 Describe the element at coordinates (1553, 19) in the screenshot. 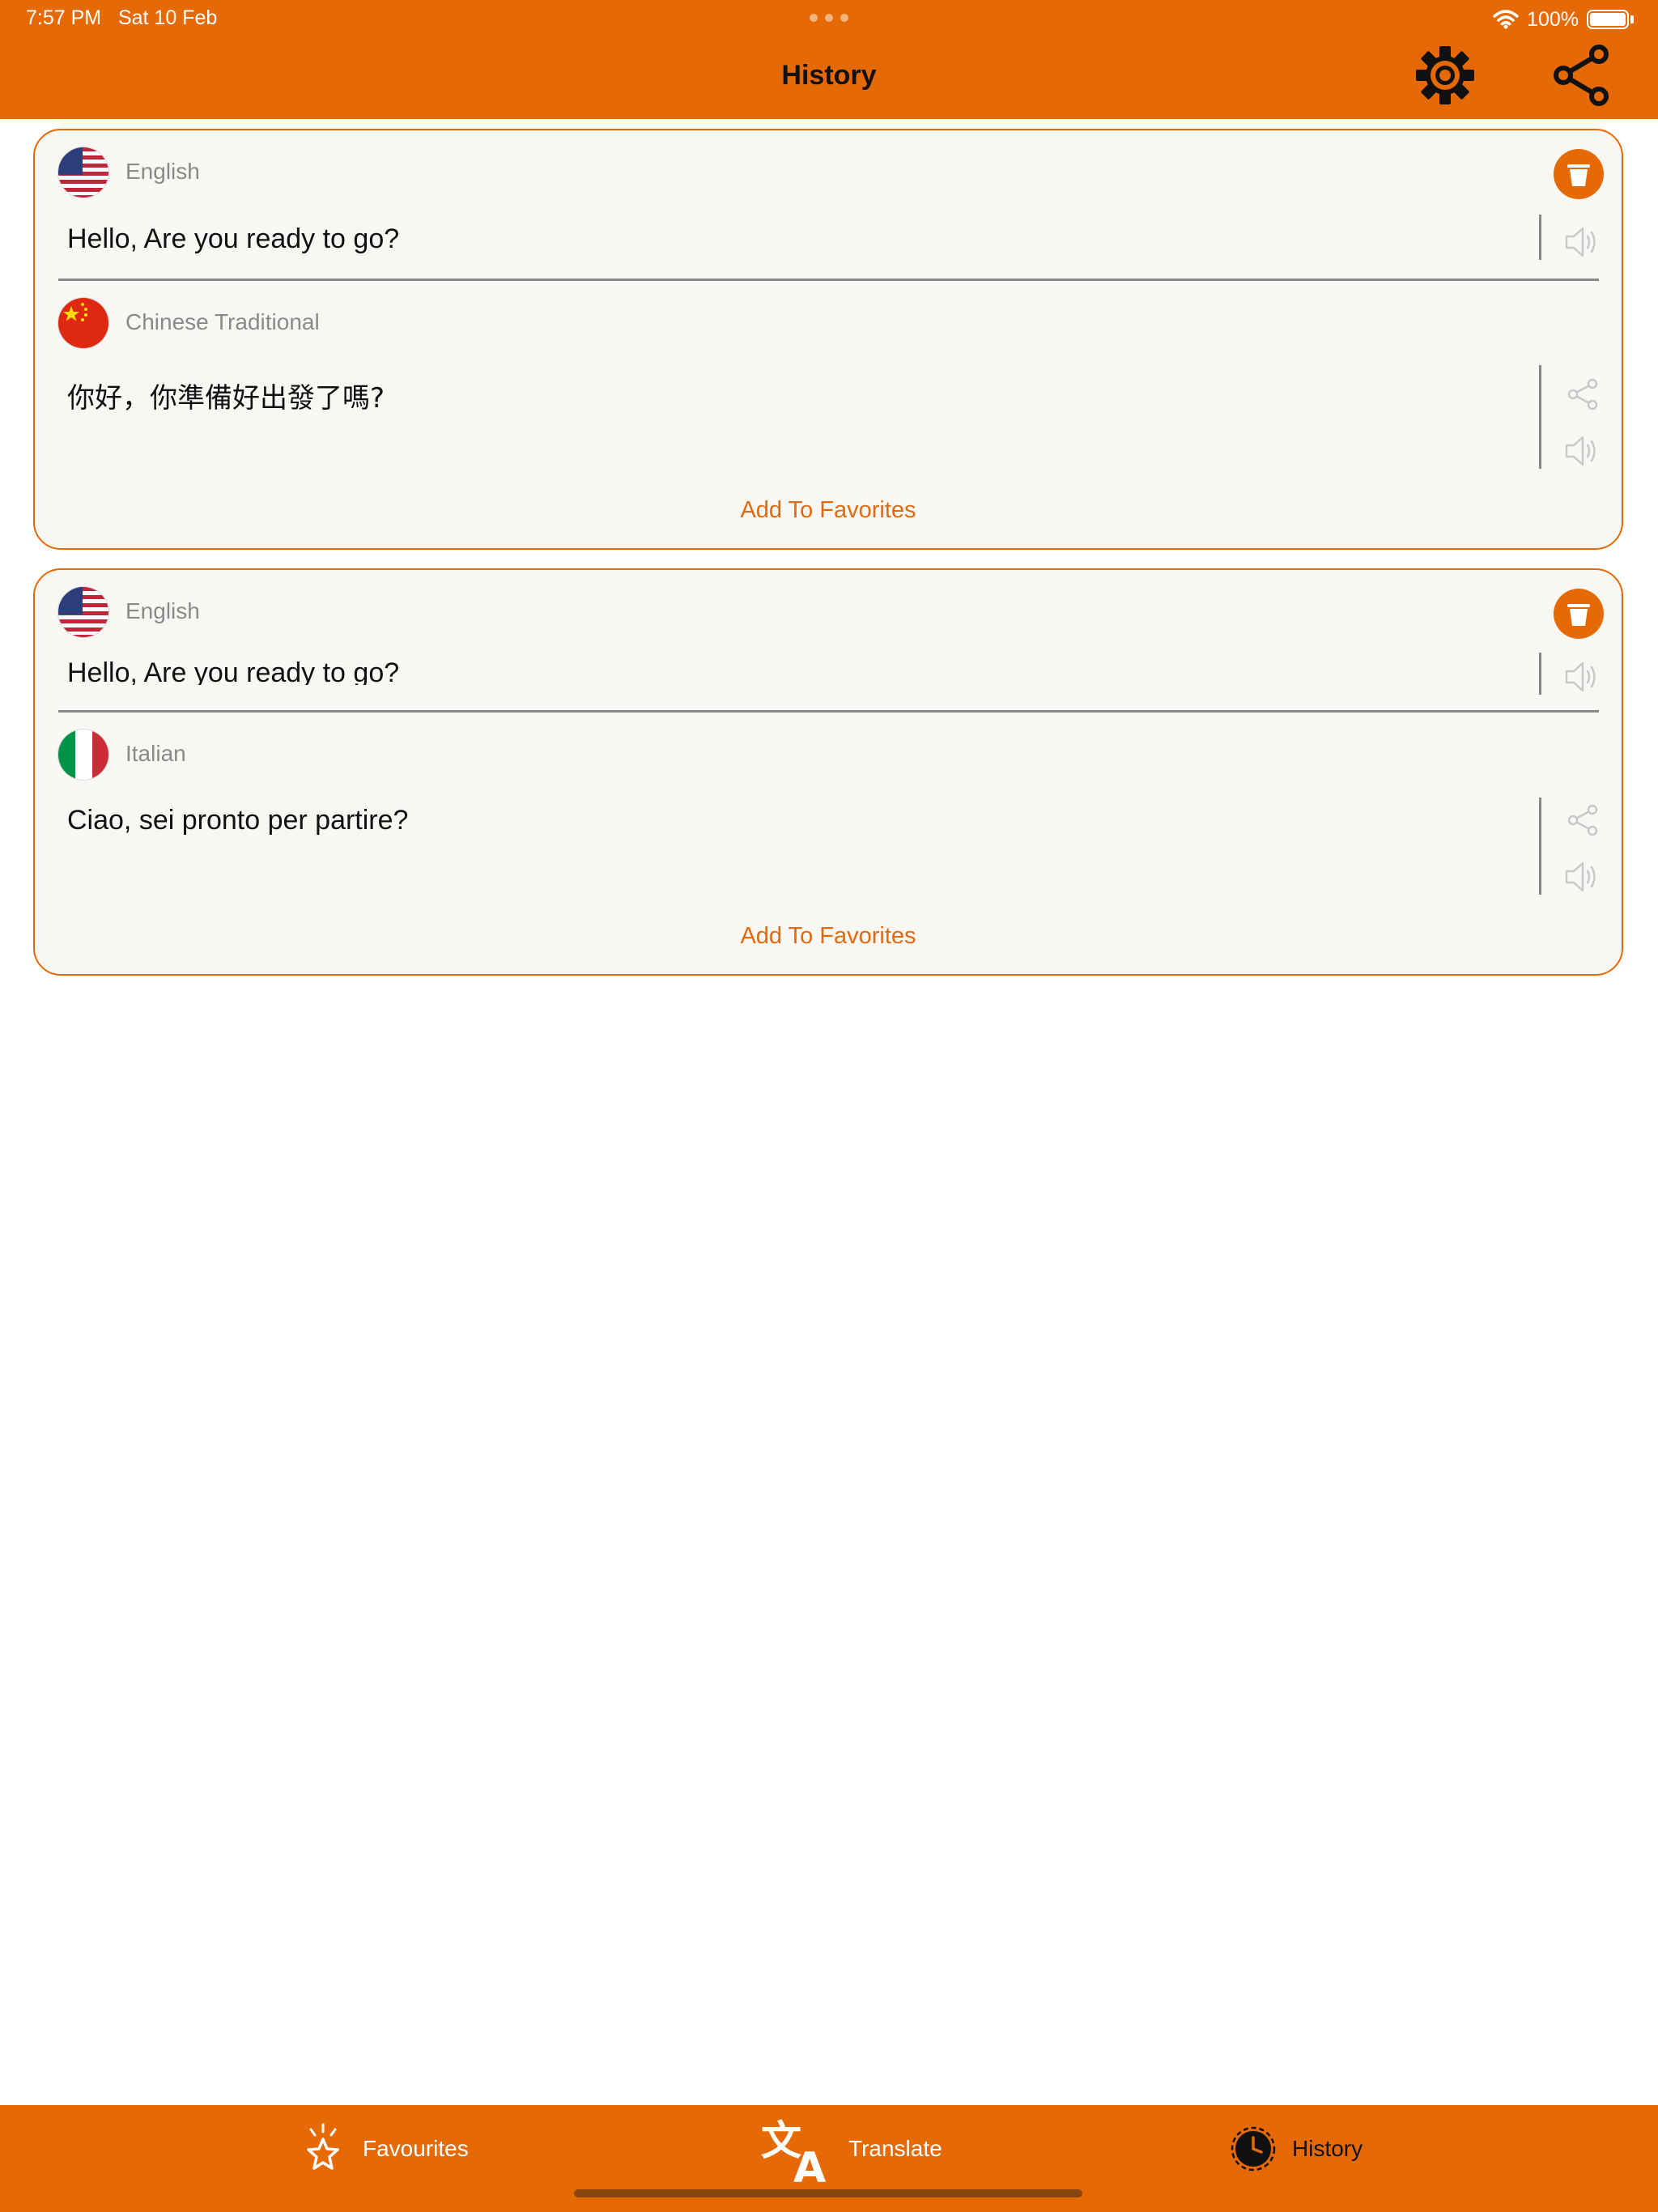

I see `battery-percent: 100%` at that location.